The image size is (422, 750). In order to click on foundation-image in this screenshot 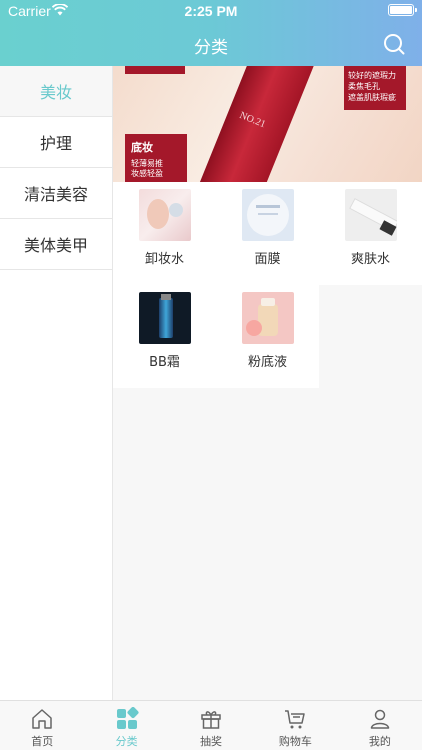, I will do `click(267, 318)`.